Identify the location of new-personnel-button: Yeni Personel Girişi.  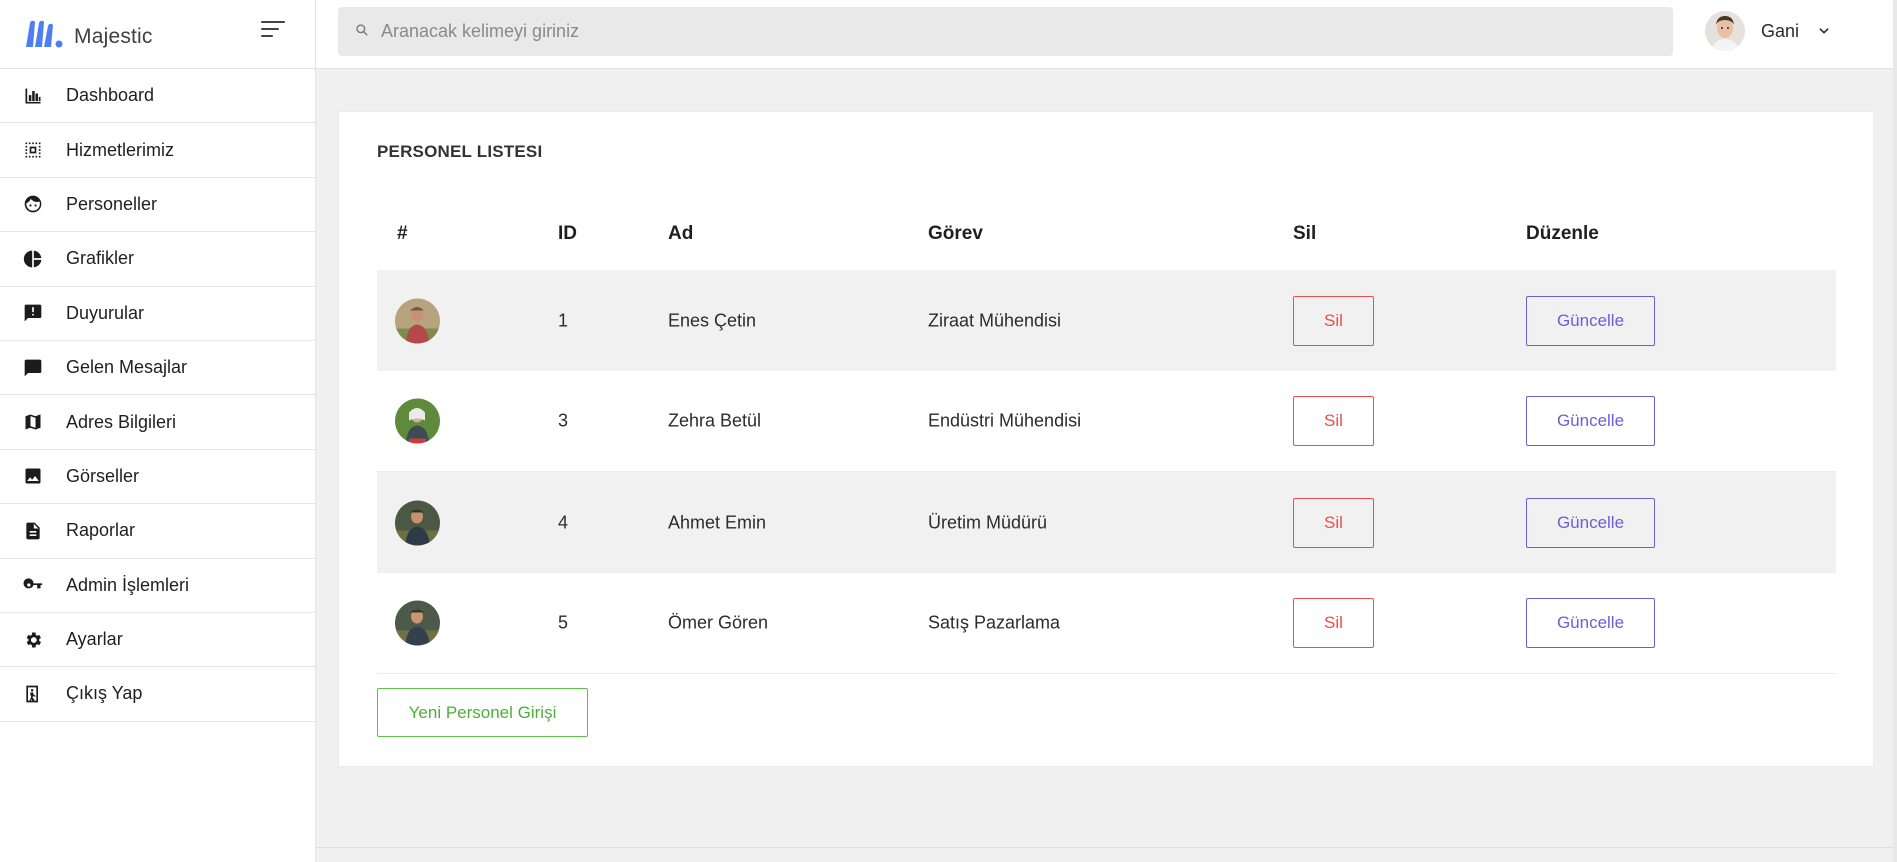
(482, 712).